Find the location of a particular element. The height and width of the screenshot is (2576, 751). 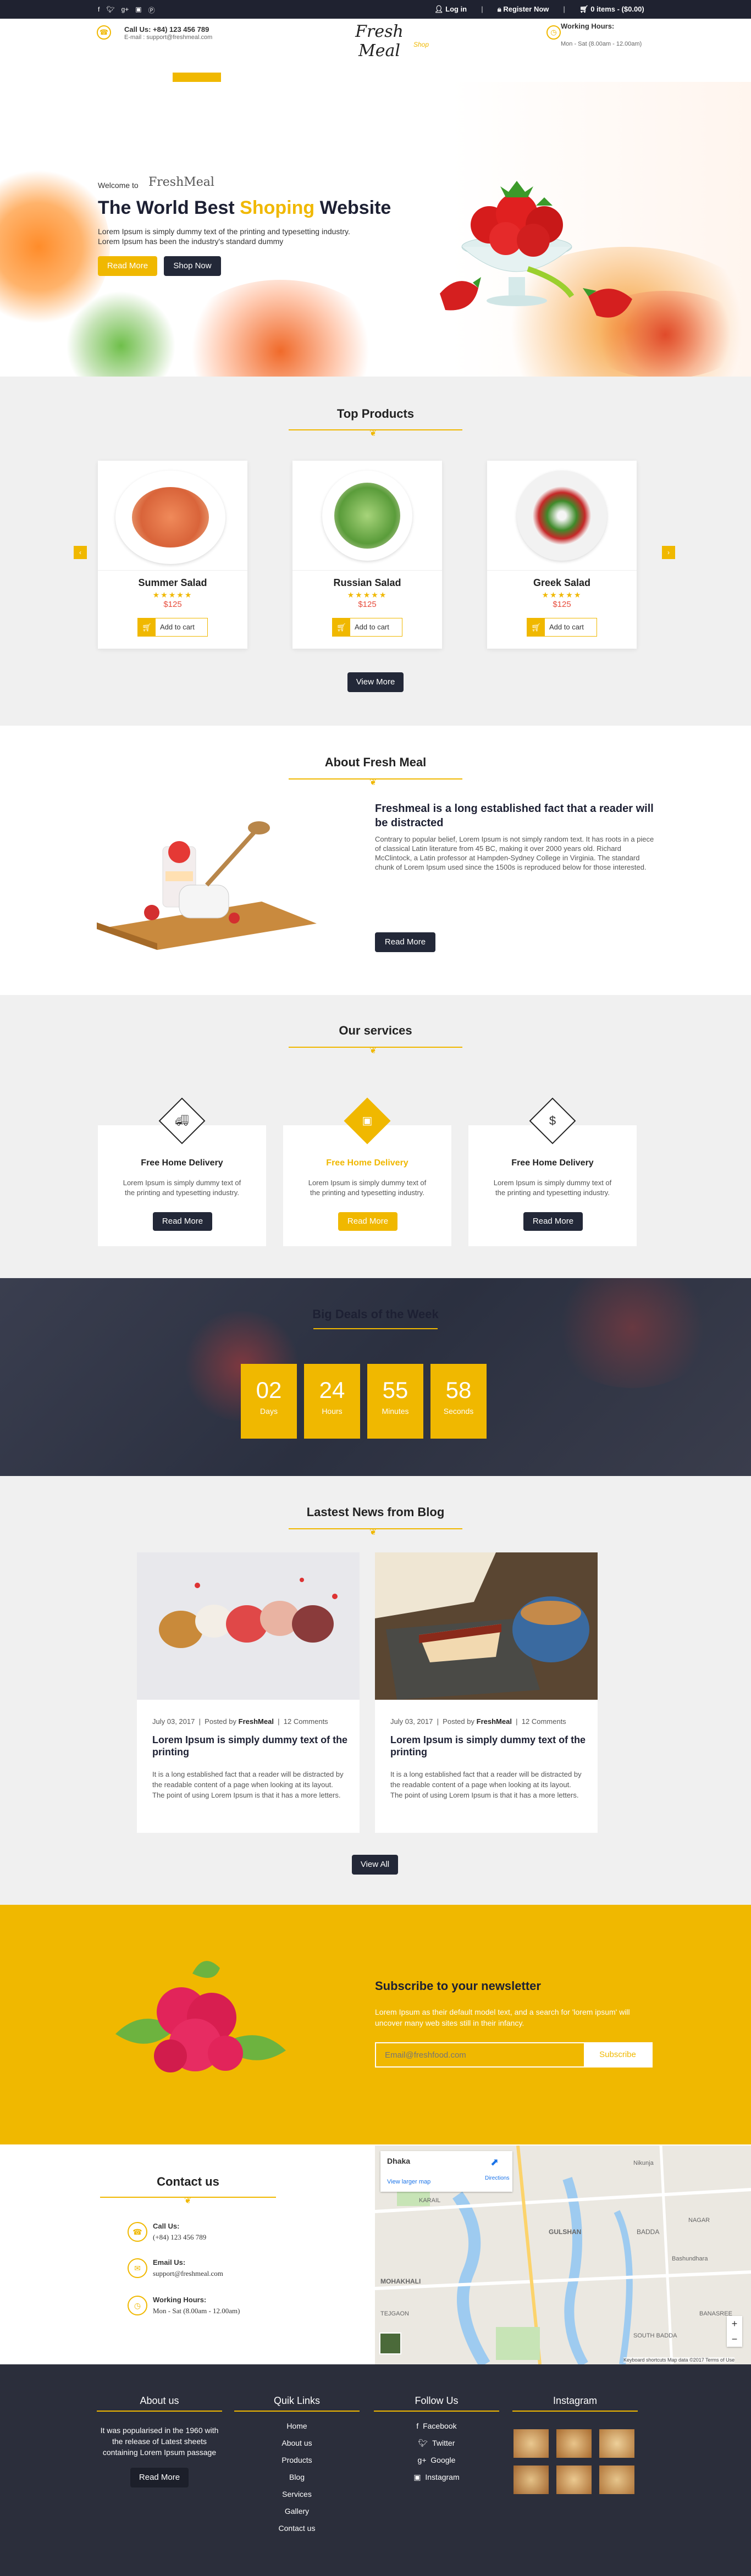

header-hours: Mon - Sat (8.00am - 12.00am) is located at coordinates (601, 44).